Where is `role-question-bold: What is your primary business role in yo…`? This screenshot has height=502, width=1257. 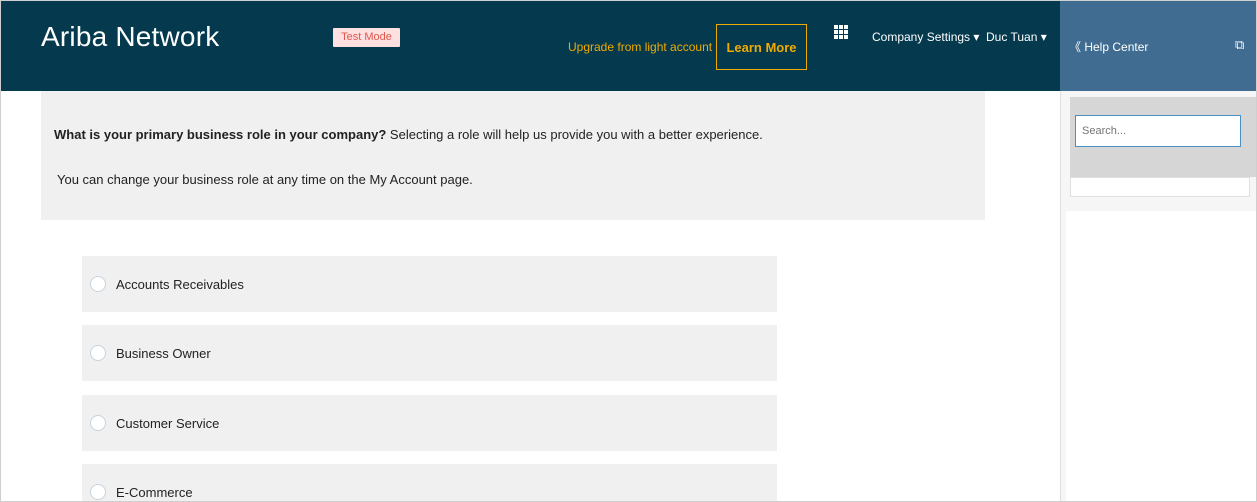 role-question-bold: What is your primary business role in yo… is located at coordinates (220, 134).